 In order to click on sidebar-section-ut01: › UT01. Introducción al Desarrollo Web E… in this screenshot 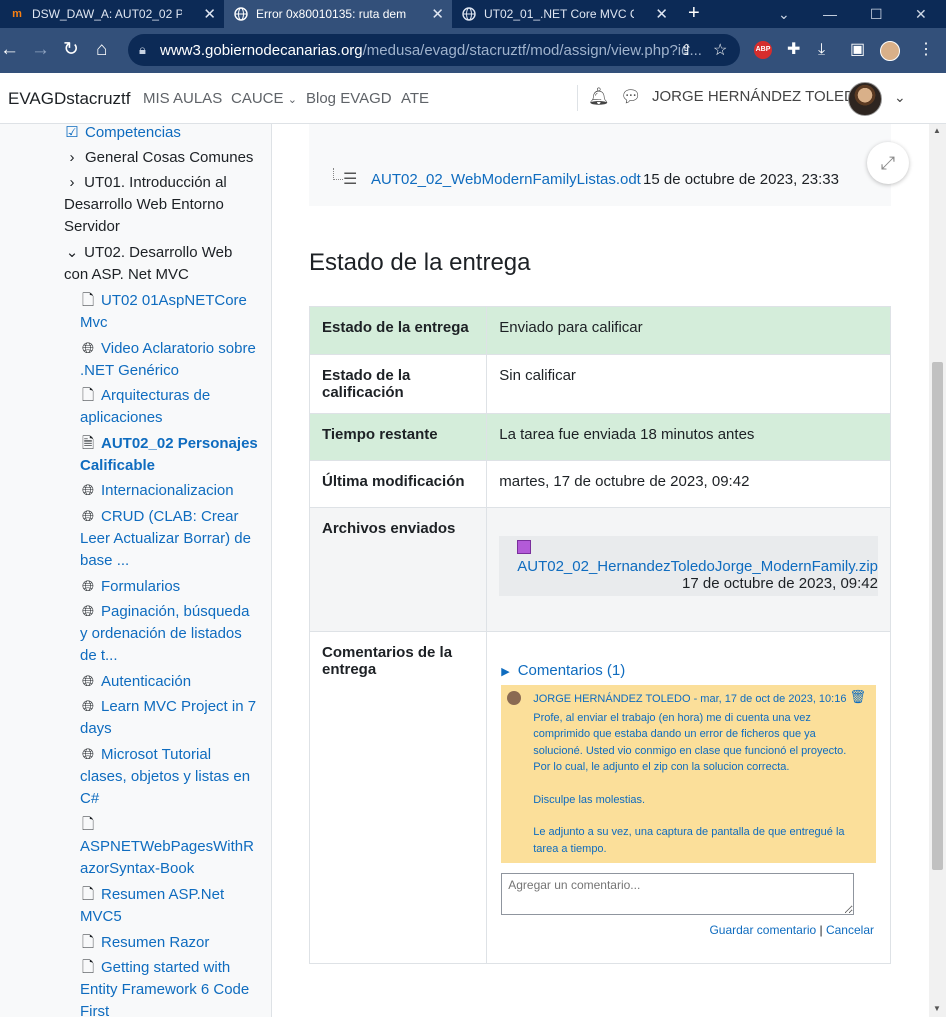, I will do `click(154, 205)`.